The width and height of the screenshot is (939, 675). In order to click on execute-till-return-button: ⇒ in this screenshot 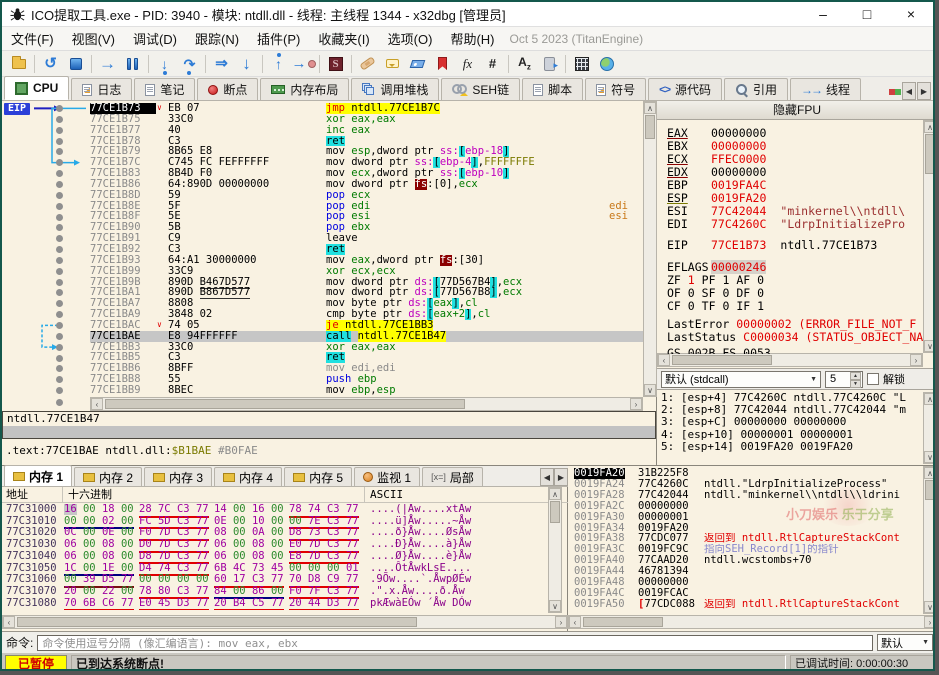, I will do `click(221, 64)`.